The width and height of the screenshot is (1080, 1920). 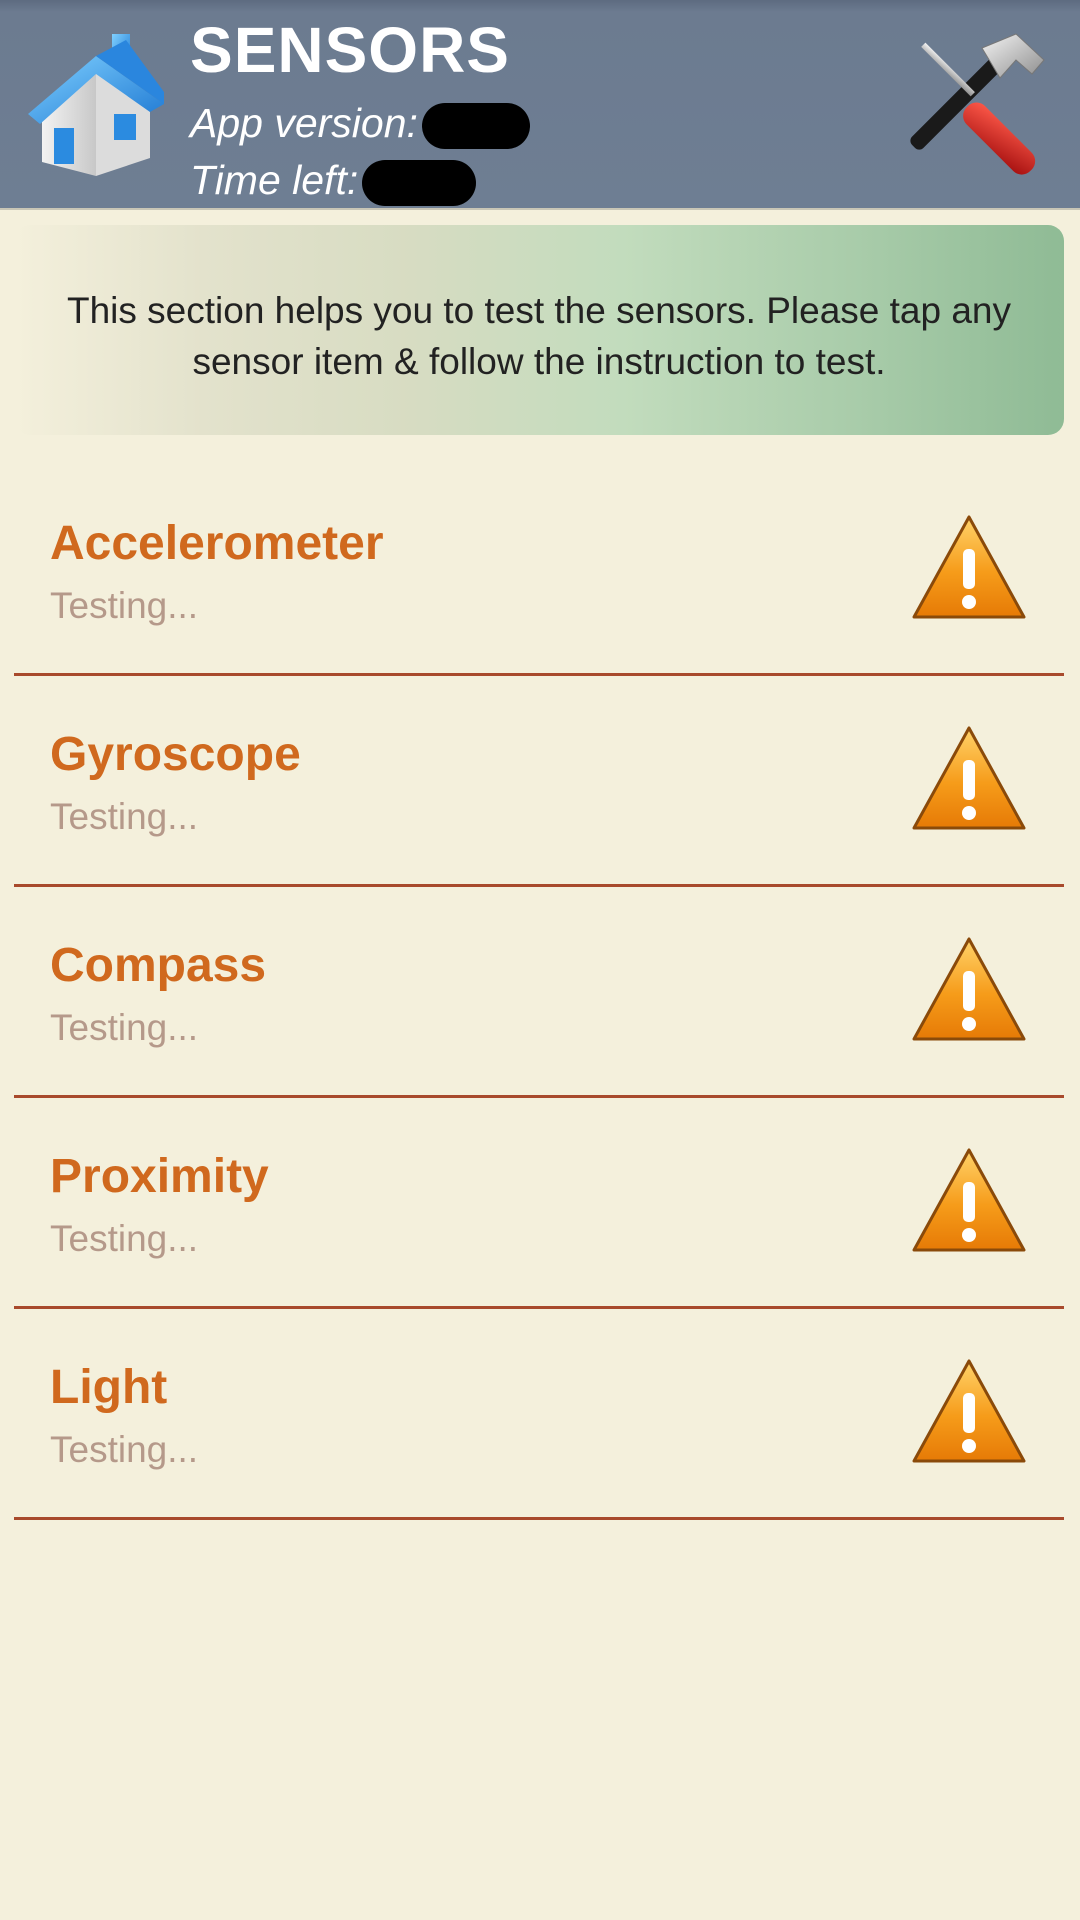 I want to click on tools-icon, so click(x=979, y=105).